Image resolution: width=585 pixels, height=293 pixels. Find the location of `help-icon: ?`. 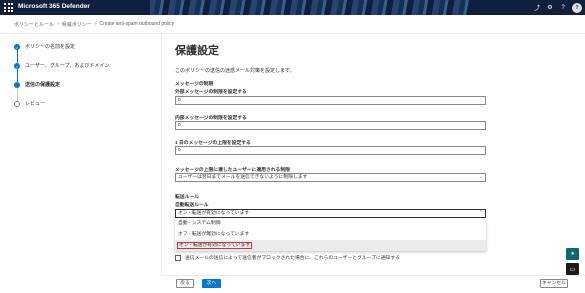

help-icon: ? is located at coordinates (563, 8).